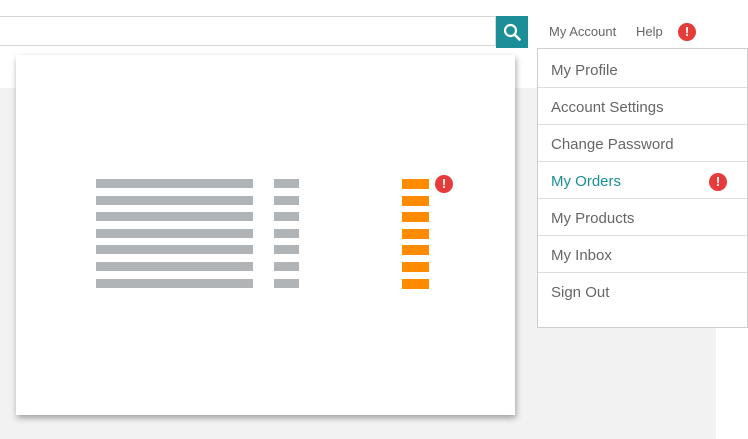 Image resolution: width=748 pixels, height=439 pixels. I want to click on nav-help: Help, so click(649, 31).